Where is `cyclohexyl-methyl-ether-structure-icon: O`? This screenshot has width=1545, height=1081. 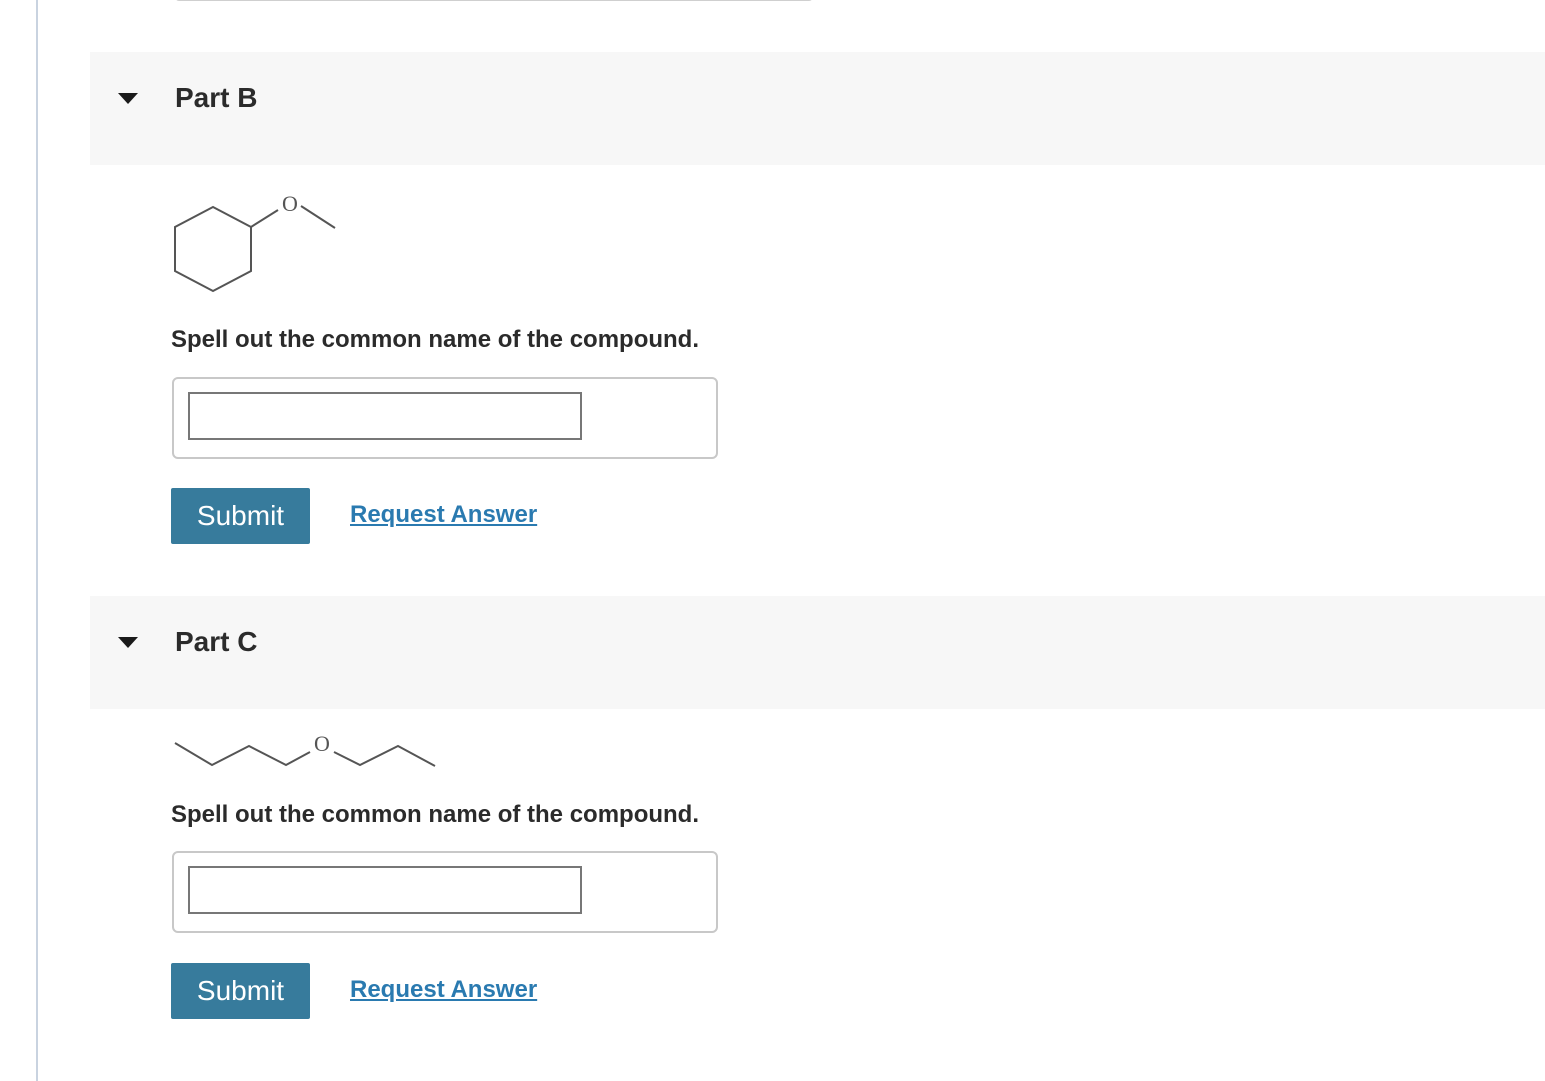
cyclohexyl-methyl-ether-structure-icon: O is located at coordinates (255, 242).